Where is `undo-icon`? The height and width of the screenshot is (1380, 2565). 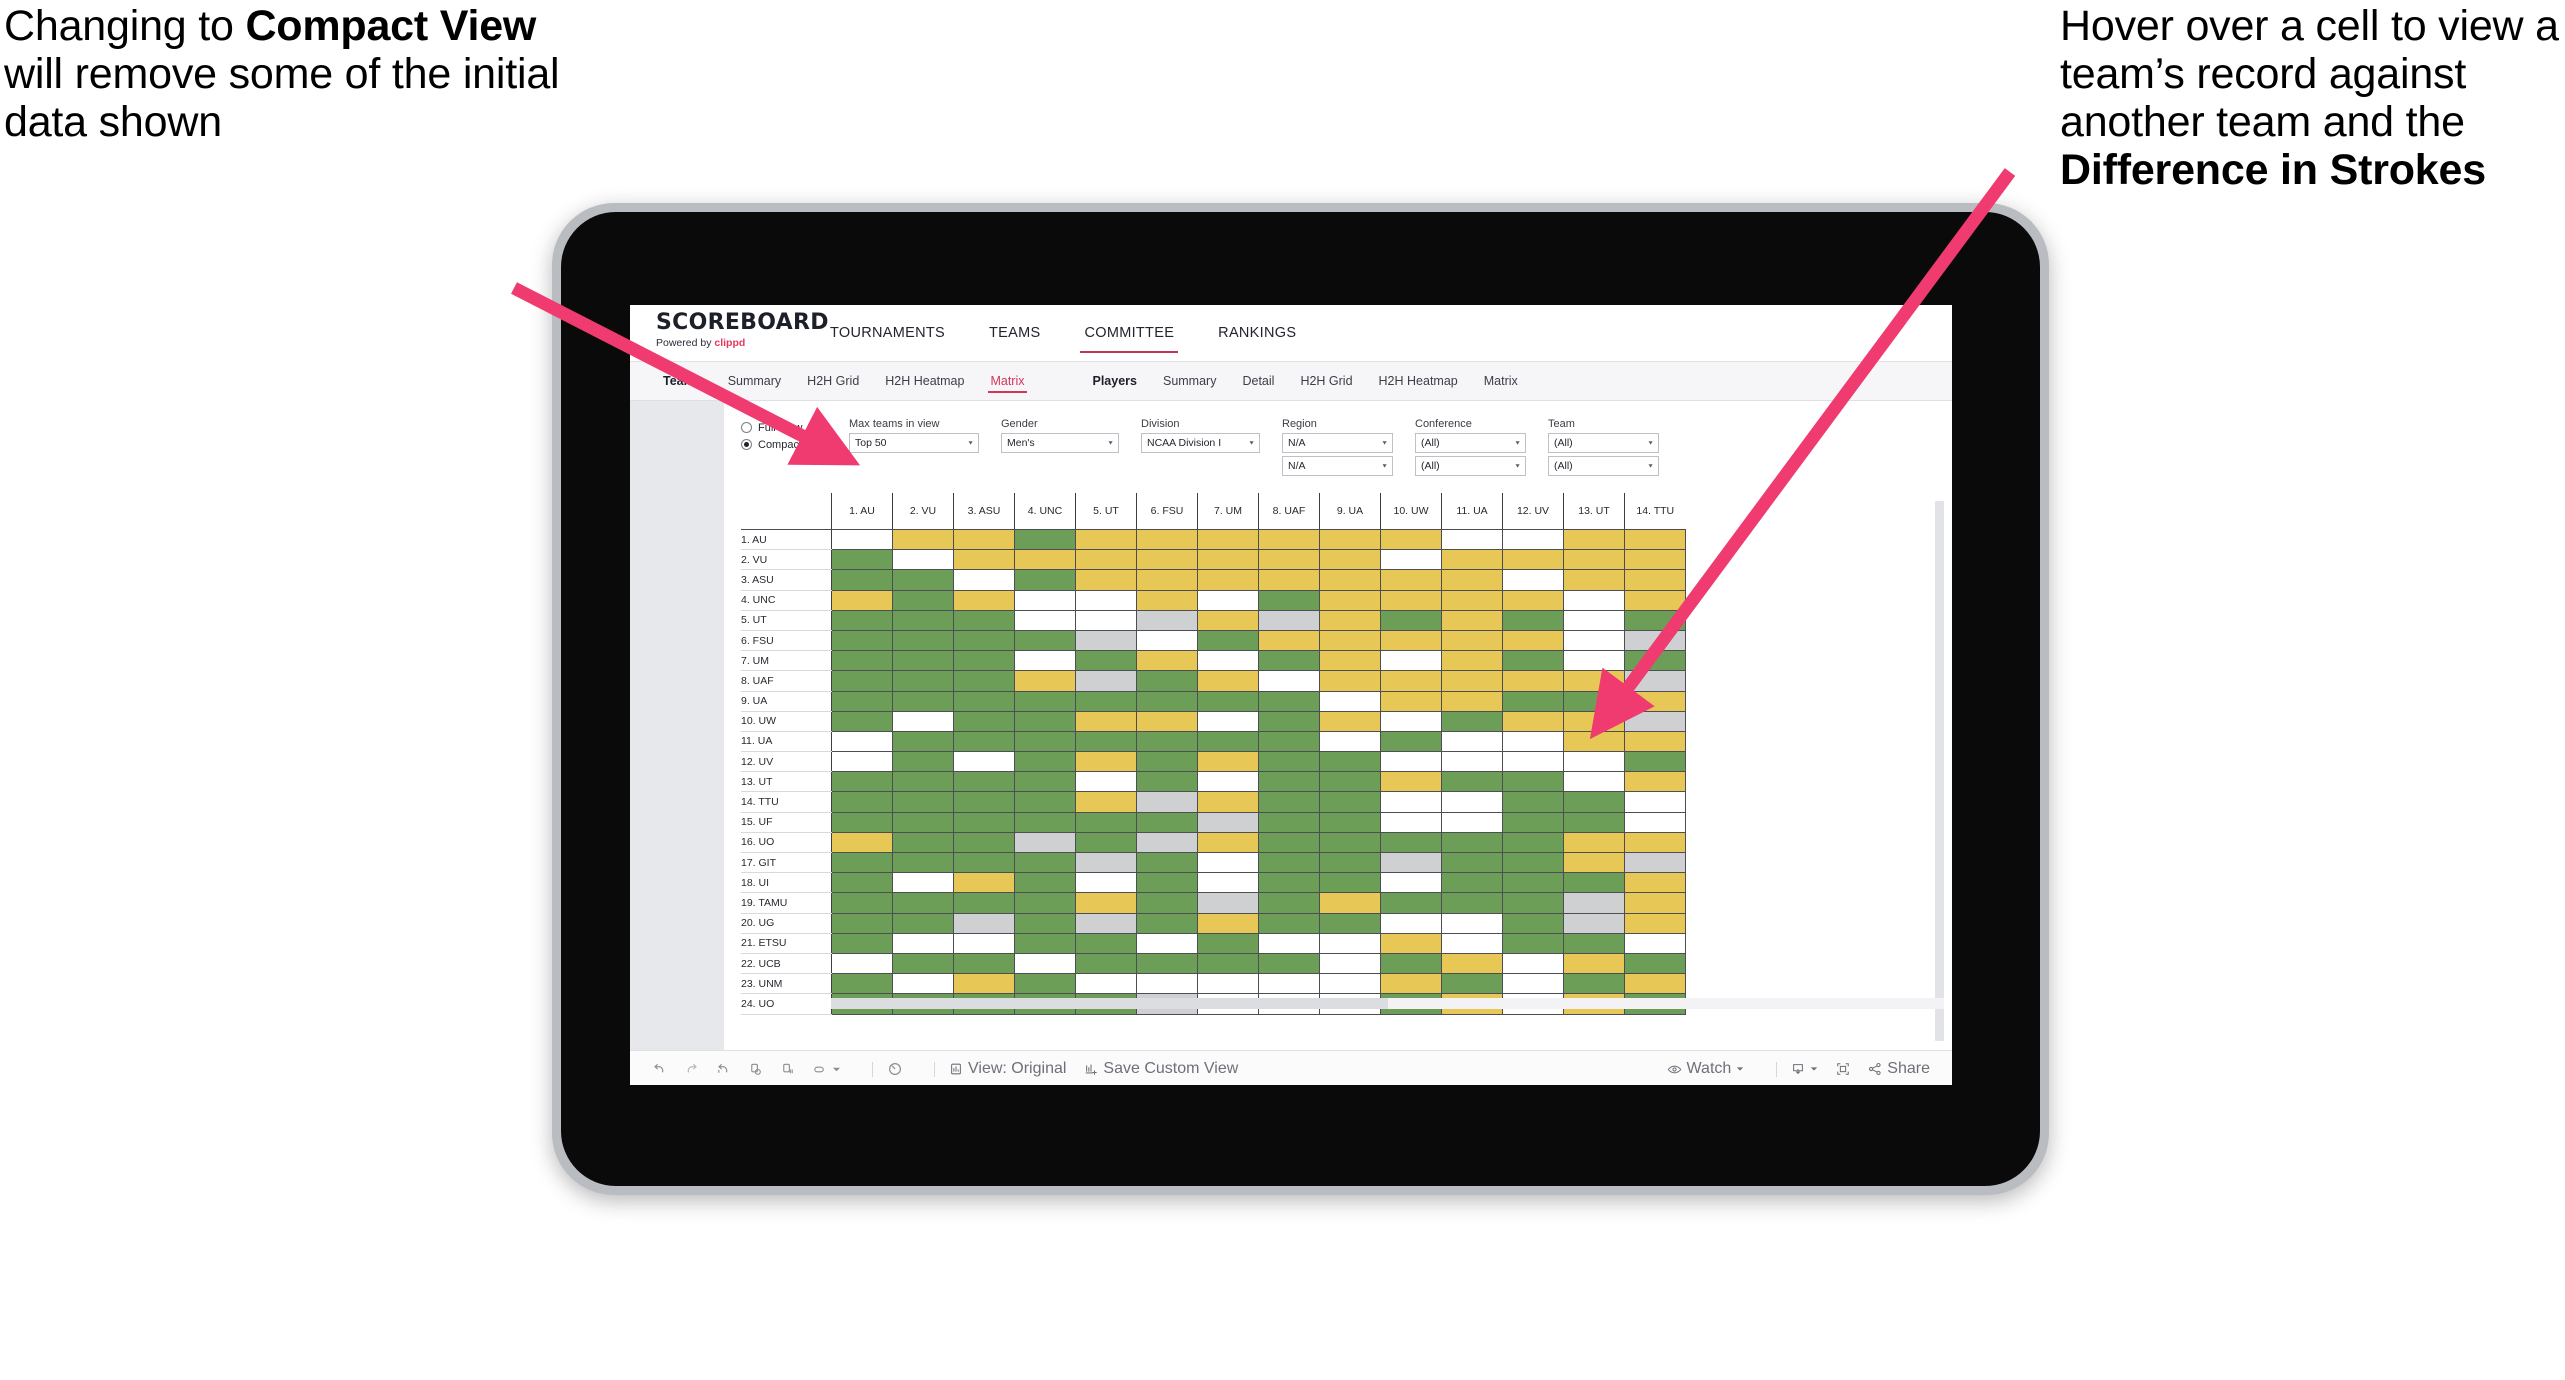 undo-icon is located at coordinates (659, 1069).